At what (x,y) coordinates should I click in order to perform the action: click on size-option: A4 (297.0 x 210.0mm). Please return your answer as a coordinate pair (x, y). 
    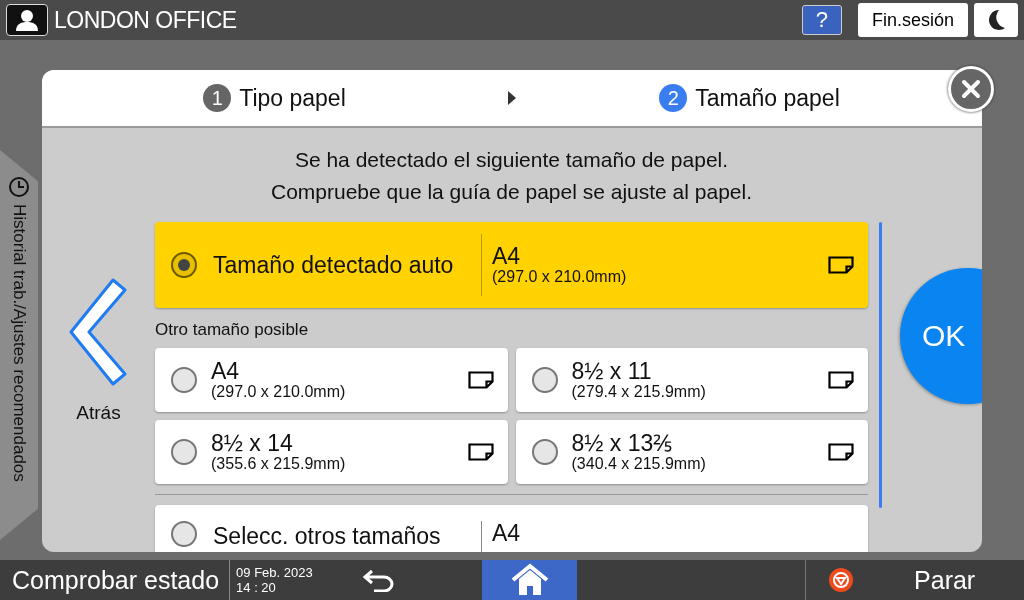
    Looking at the image, I should click on (331, 380).